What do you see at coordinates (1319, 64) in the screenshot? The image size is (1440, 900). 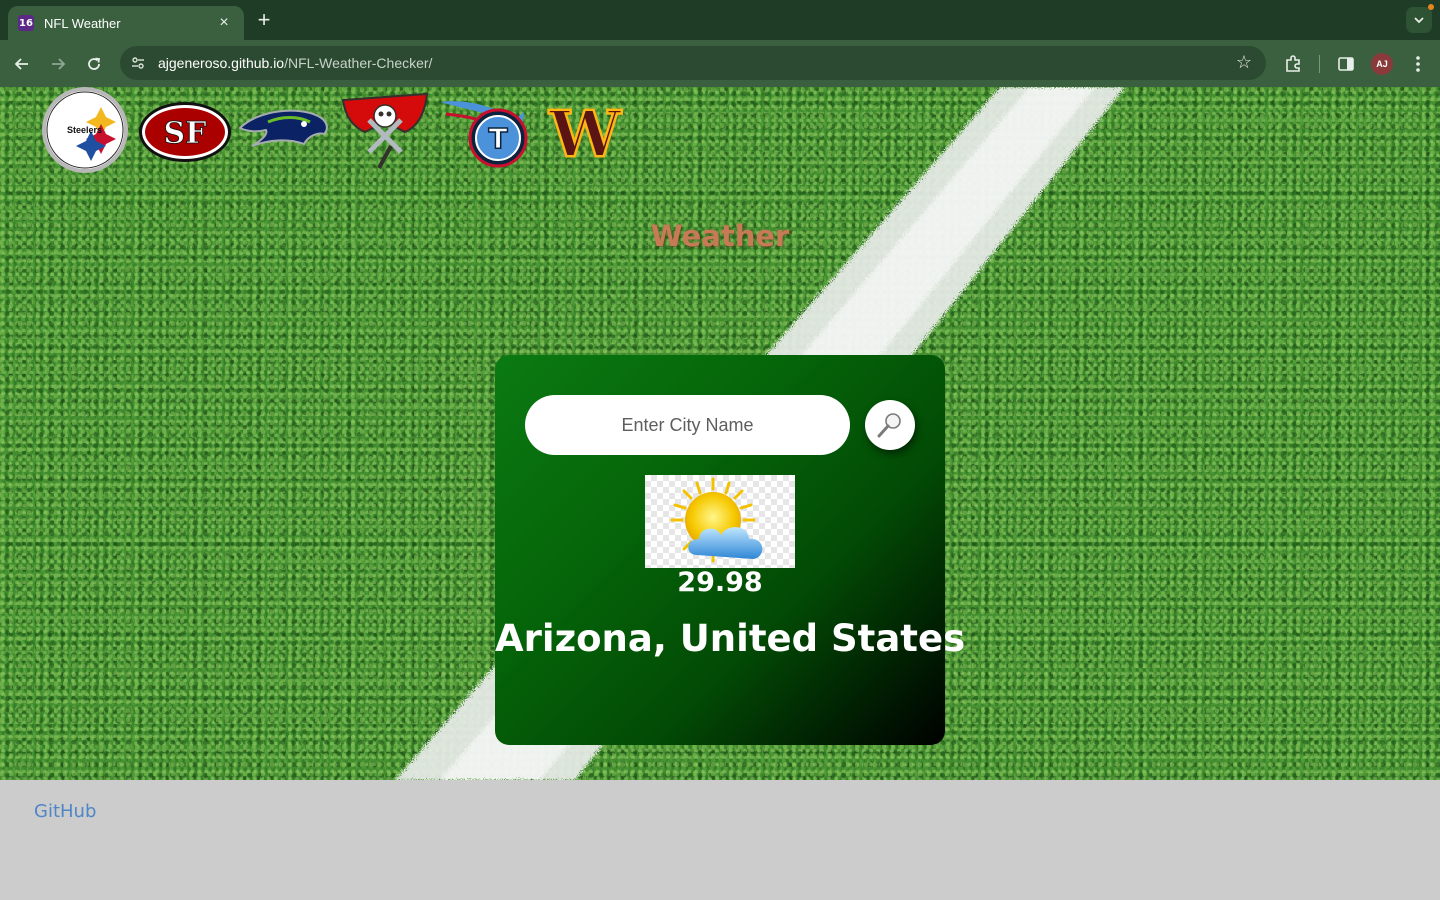 I see `toolbar-separator` at bounding box center [1319, 64].